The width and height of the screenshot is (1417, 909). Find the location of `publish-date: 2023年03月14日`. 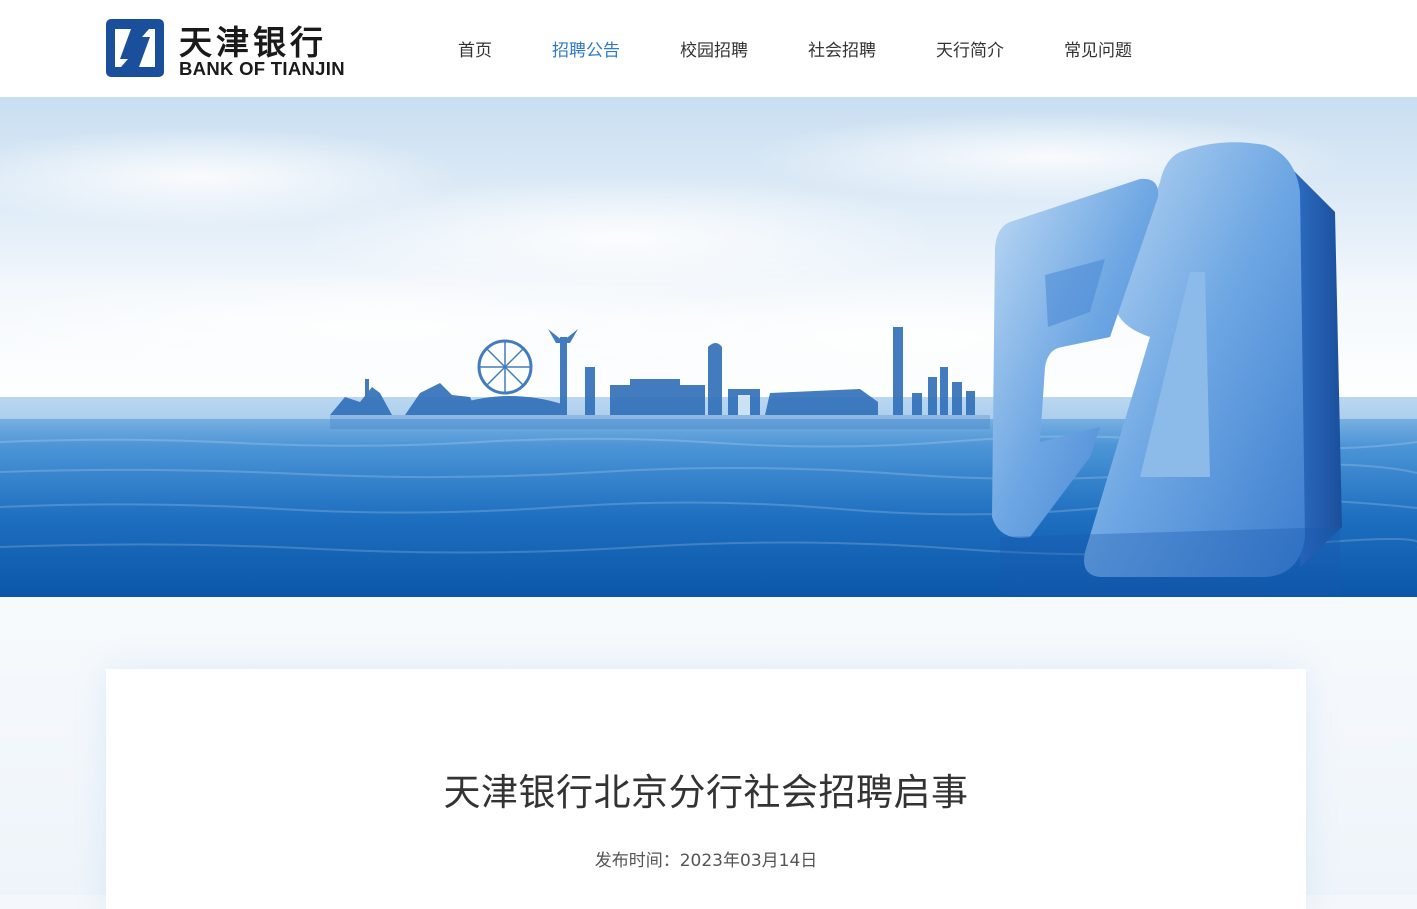

publish-date: 2023年03月14日 is located at coordinates (748, 861).